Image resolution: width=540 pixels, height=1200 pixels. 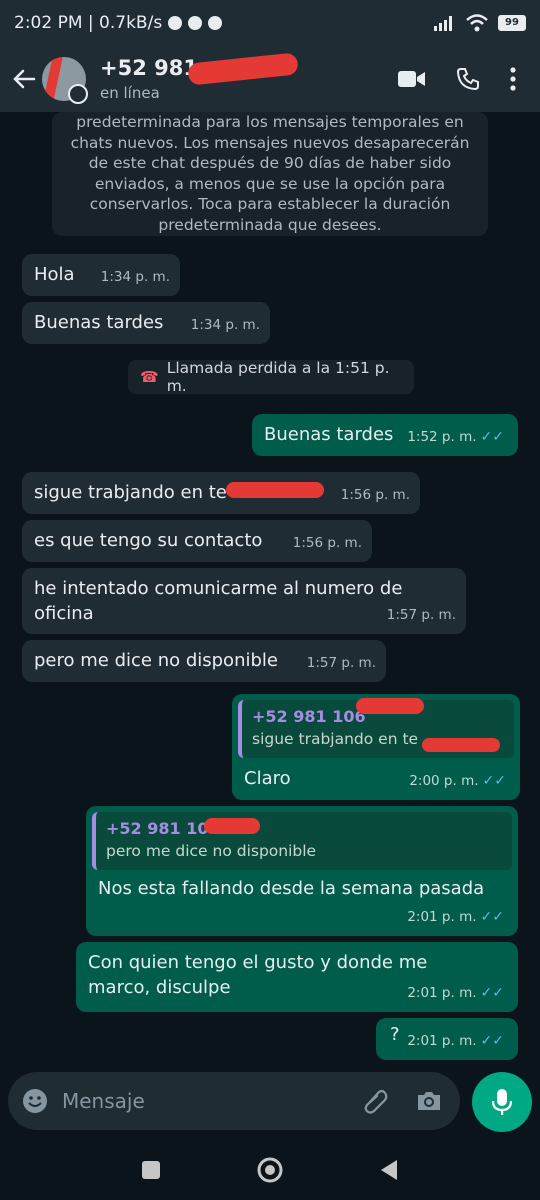 I want to click on missed-call-notice: ☎ Llamada perdida a la 1:51 p. m., so click(x=271, y=377).